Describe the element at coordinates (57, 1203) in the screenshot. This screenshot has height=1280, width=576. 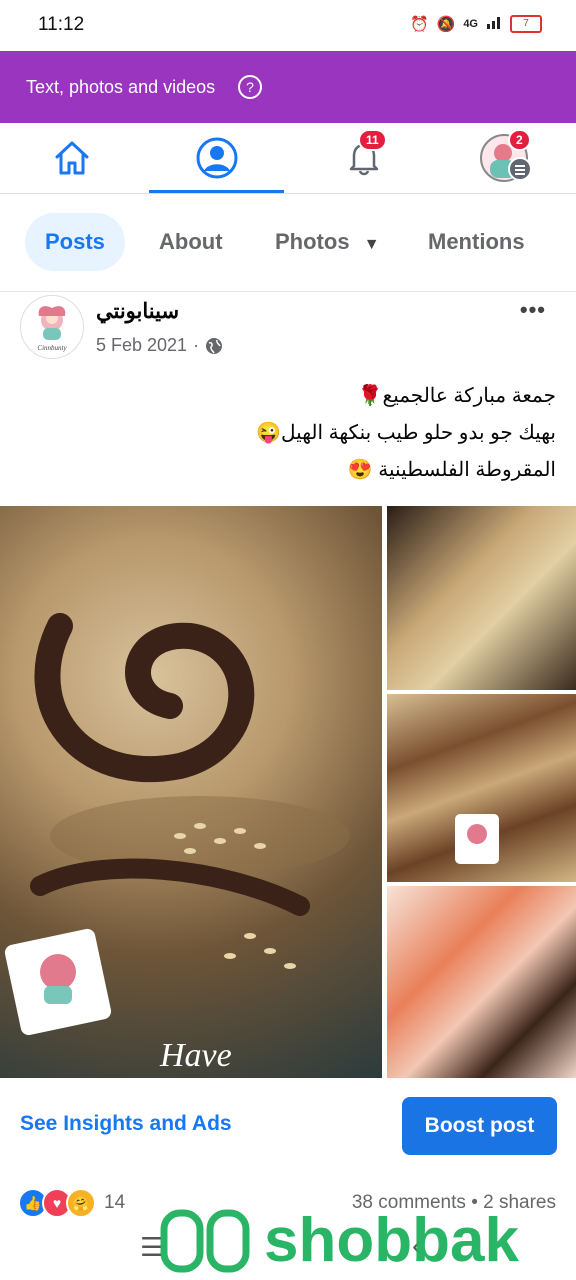
I see `reaction-icons: 👍 ♥ 🤗` at that location.